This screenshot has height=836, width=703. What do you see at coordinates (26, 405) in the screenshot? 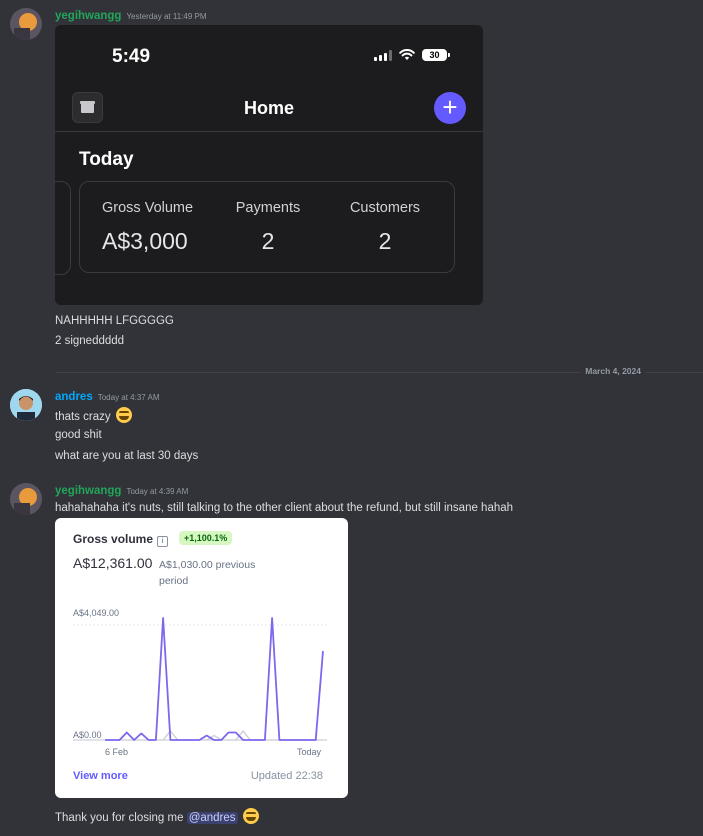
I see `avatar-andres` at bounding box center [26, 405].